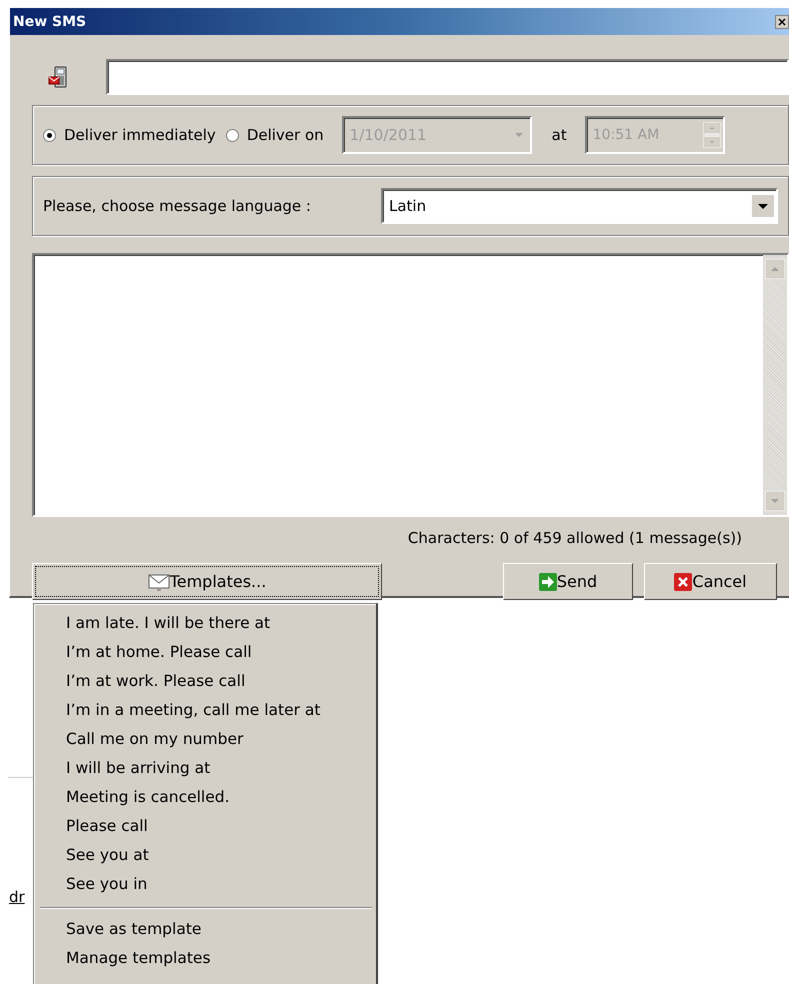 The height and width of the screenshot is (984, 789). I want to click on arrow-icon, so click(547, 581).